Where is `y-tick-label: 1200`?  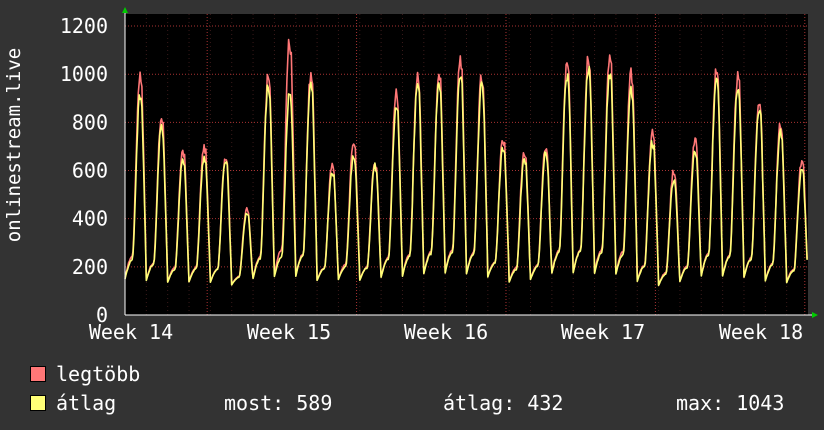
y-tick-label: 1200 is located at coordinates (84, 26).